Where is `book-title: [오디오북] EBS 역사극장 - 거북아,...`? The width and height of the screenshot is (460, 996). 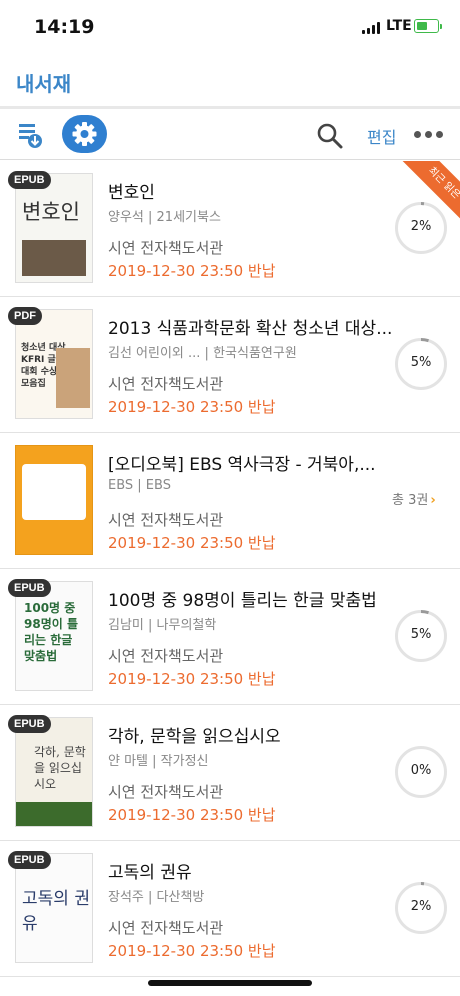 book-title: [오디오북] EBS 역사극장 - 거북아,... is located at coordinates (242, 465).